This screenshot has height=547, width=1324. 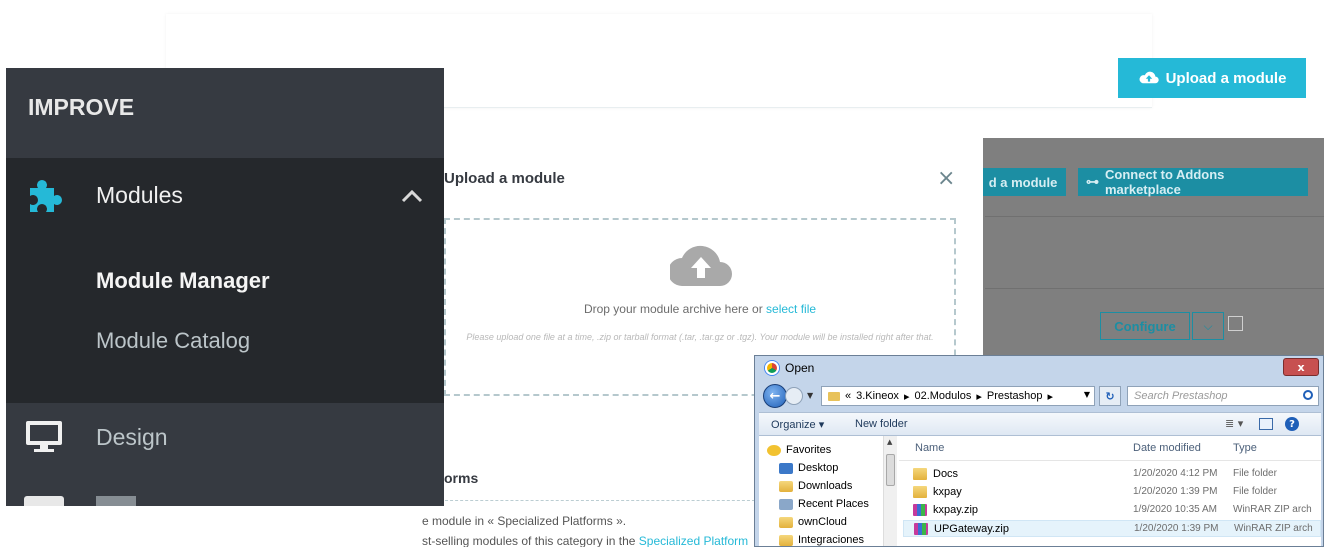 I want to click on nav-owncloud: ownCloud, so click(x=813, y=522).